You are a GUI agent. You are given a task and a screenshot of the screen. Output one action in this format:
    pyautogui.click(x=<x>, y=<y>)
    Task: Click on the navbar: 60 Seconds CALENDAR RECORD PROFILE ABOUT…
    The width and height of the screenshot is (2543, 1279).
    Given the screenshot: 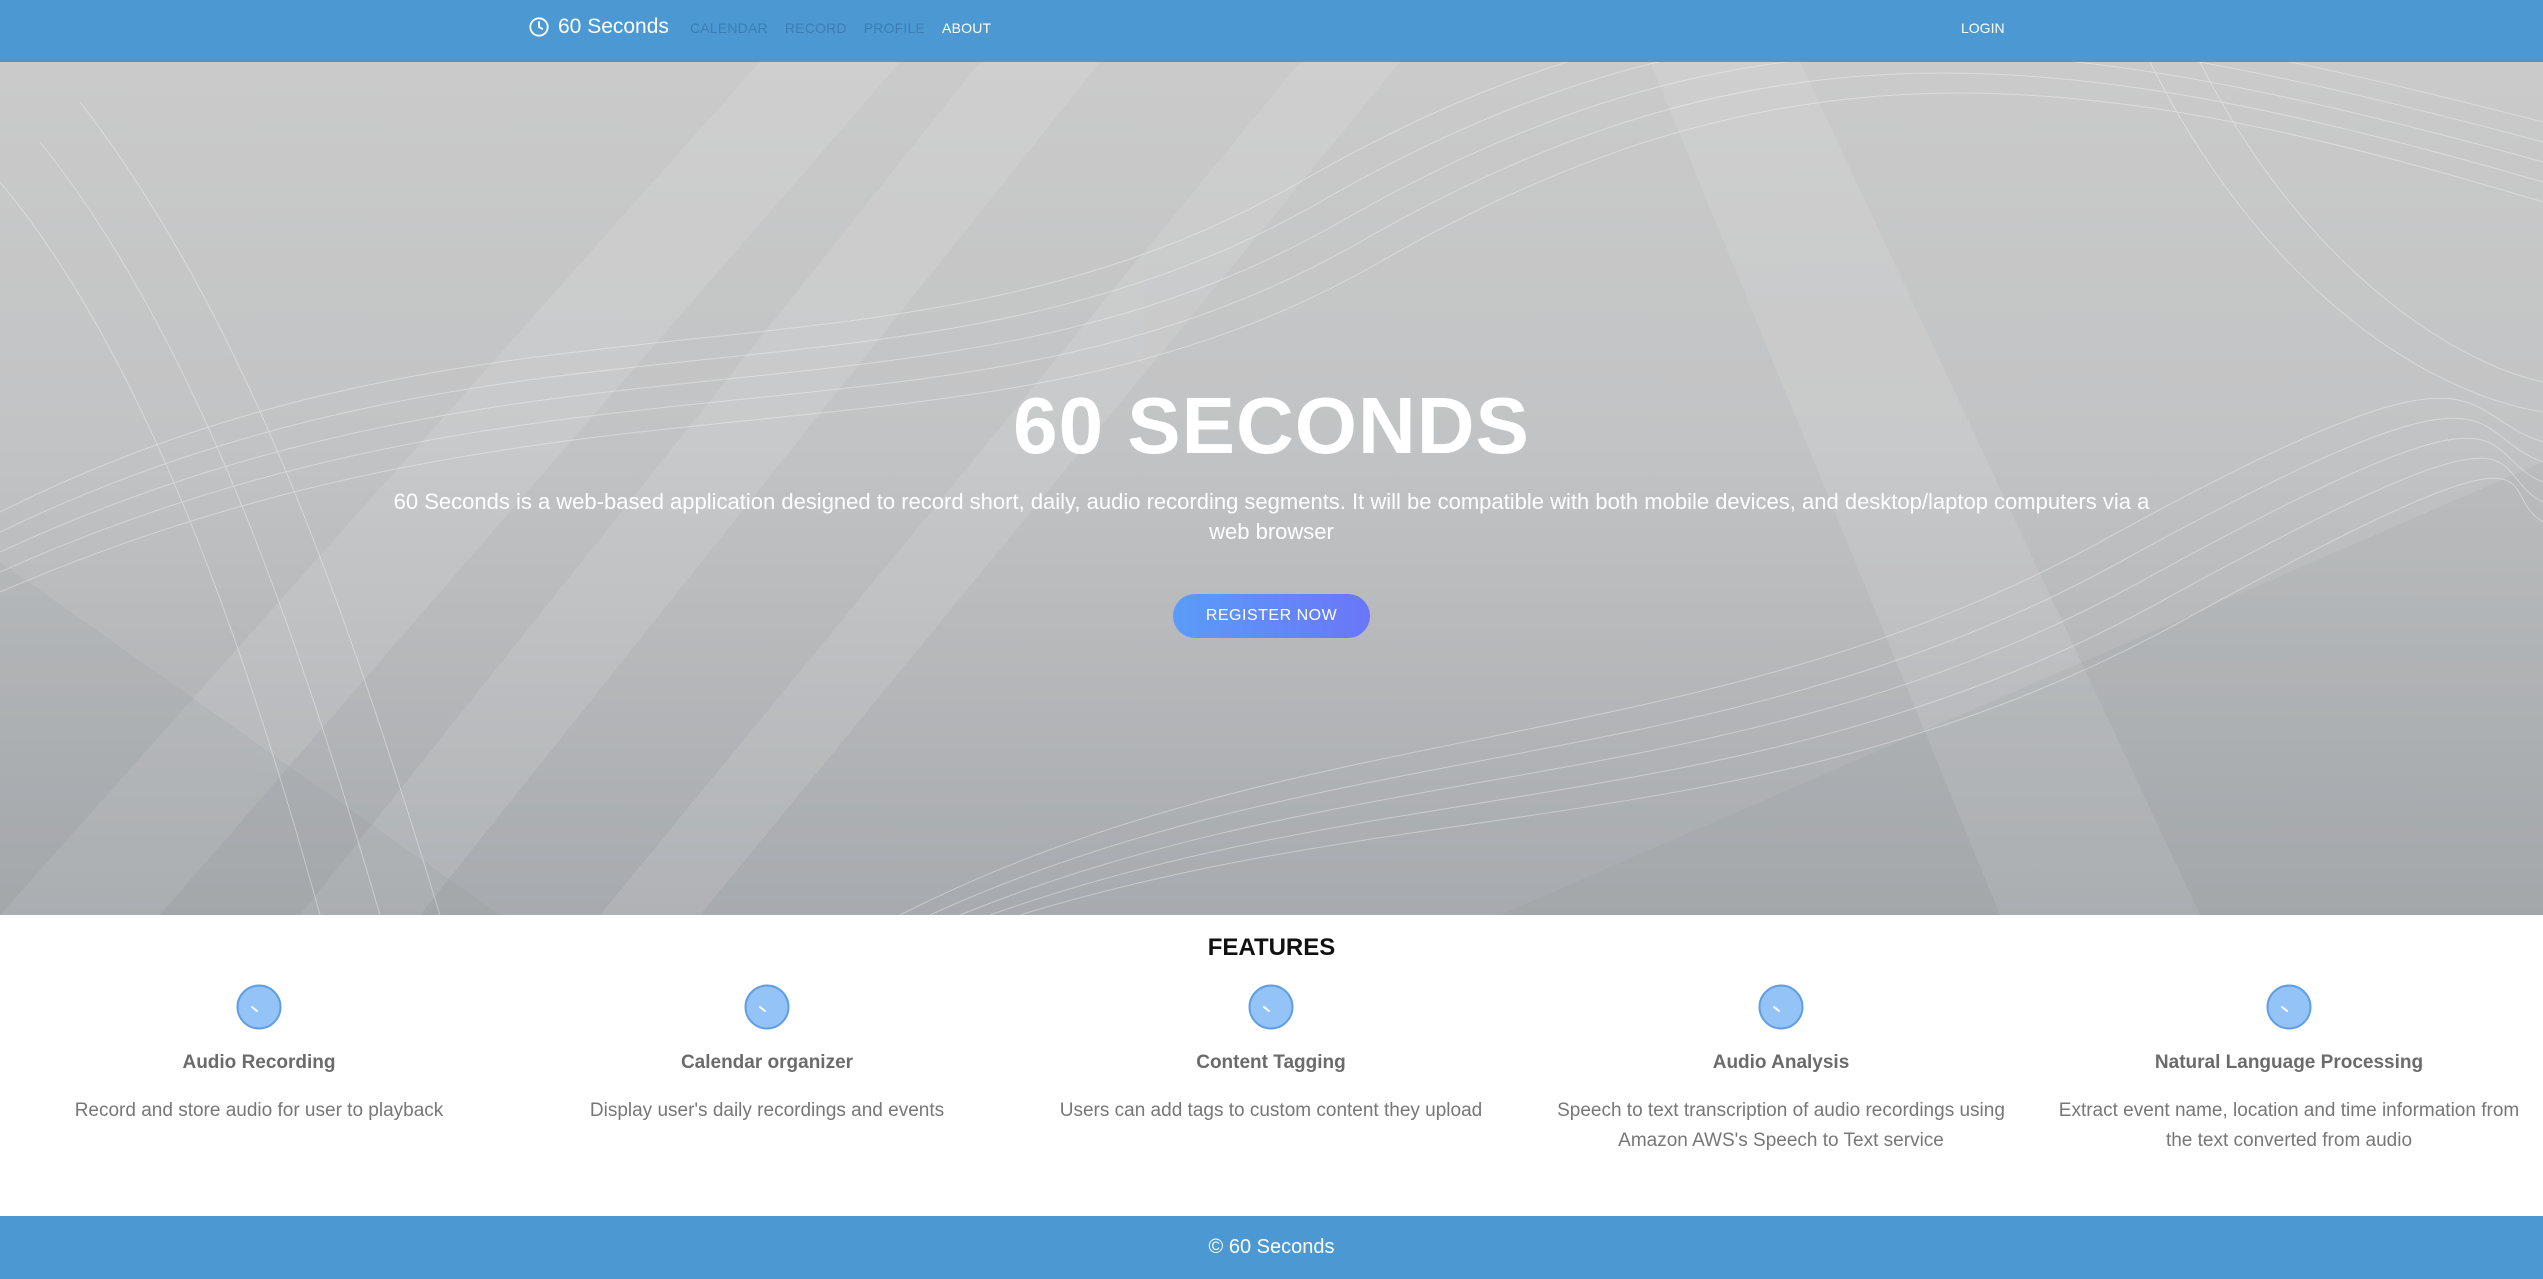 What is the action you would take?
    pyautogui.click(x=1271, y=31)
    